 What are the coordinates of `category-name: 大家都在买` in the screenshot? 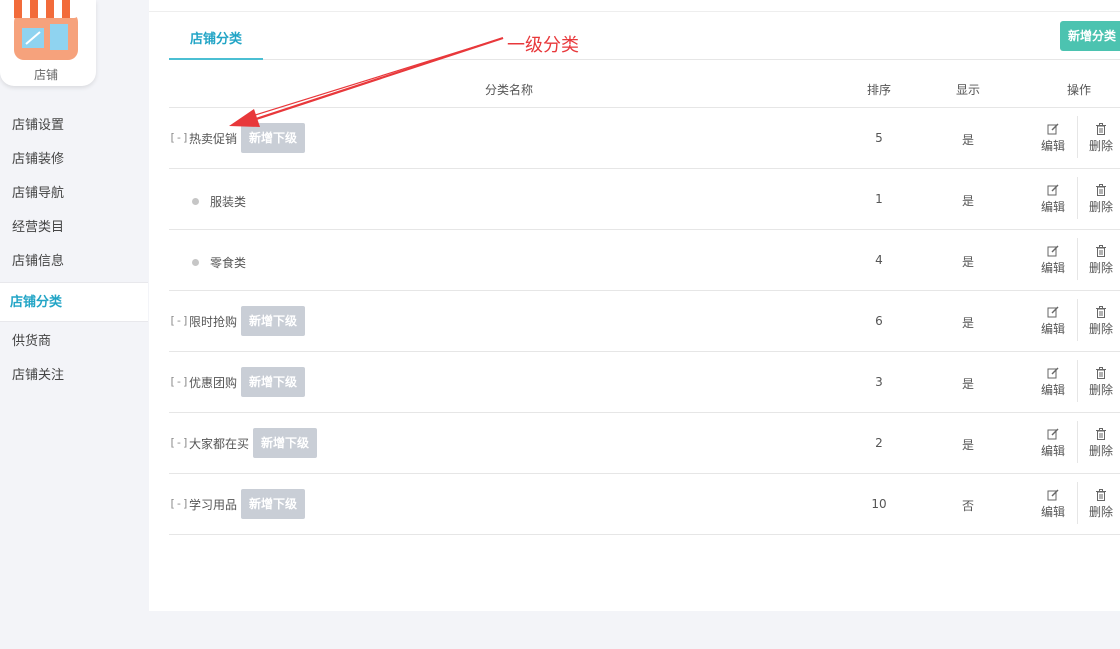 It's located at (219, 444).